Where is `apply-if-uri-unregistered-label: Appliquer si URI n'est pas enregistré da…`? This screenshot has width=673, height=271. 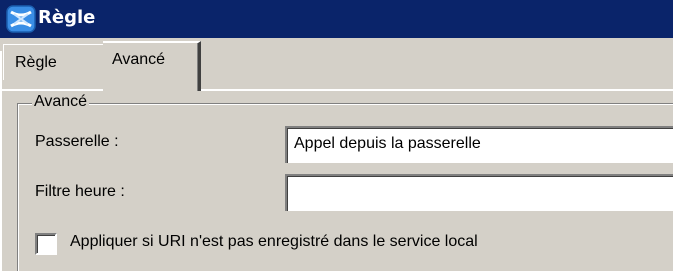 apply-if-uri-unregistered-label: Appliquer si URI n'est pas enregistré da… is located at coordinates (274, 242).